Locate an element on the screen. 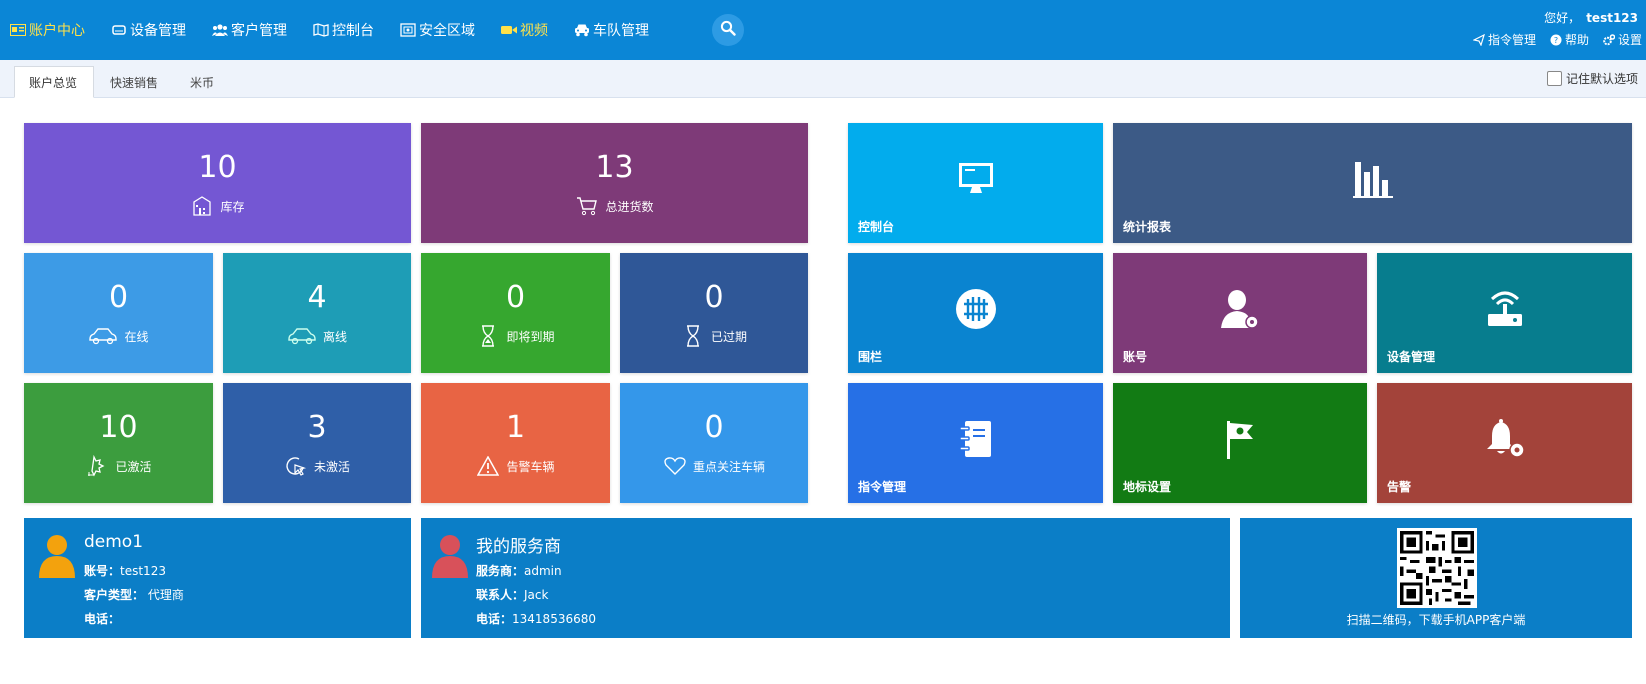  stat-tile-online: 0 在线 is located at coordinates (118, 313).